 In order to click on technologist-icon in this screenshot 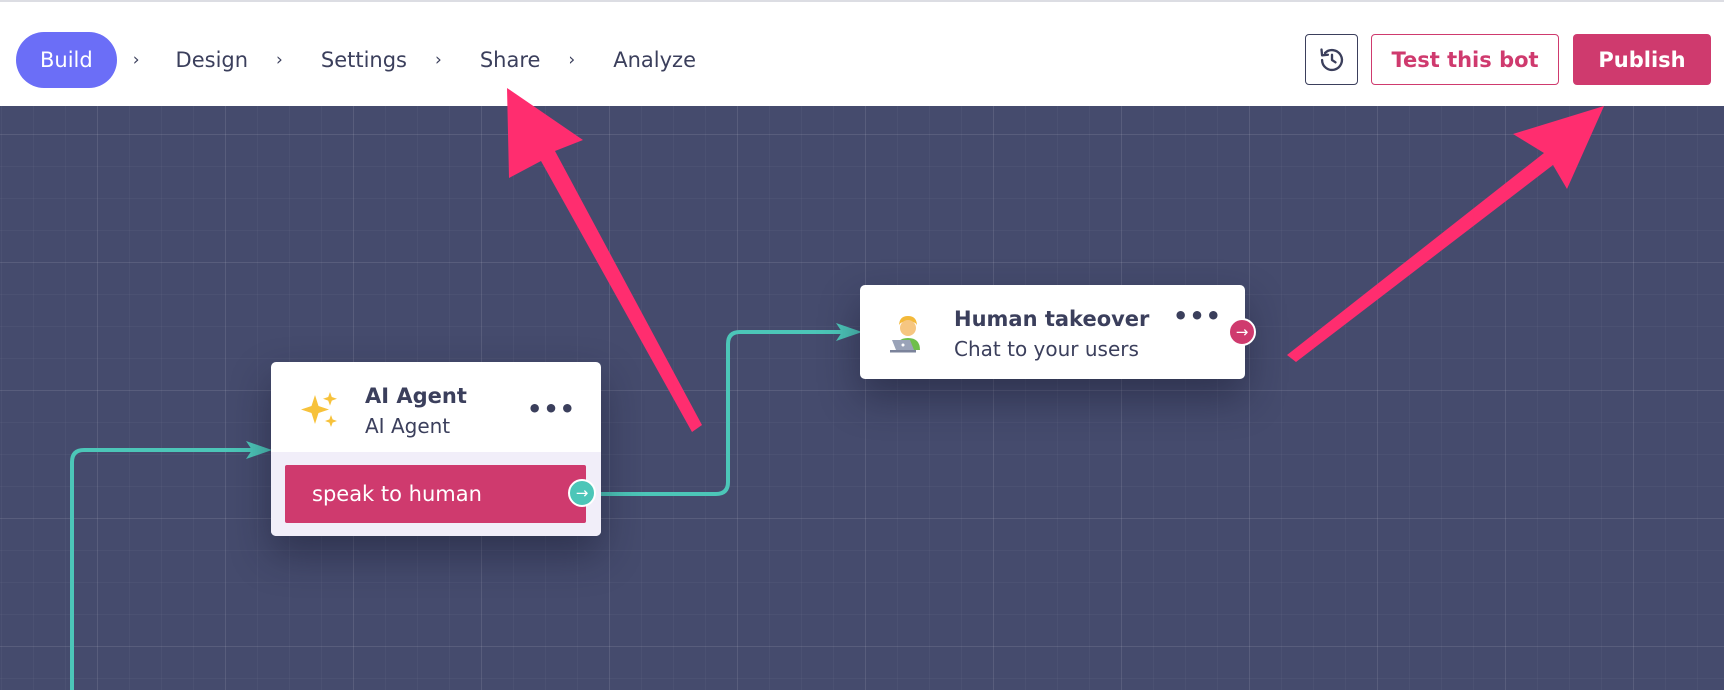, I will do `click(905, 334)`.